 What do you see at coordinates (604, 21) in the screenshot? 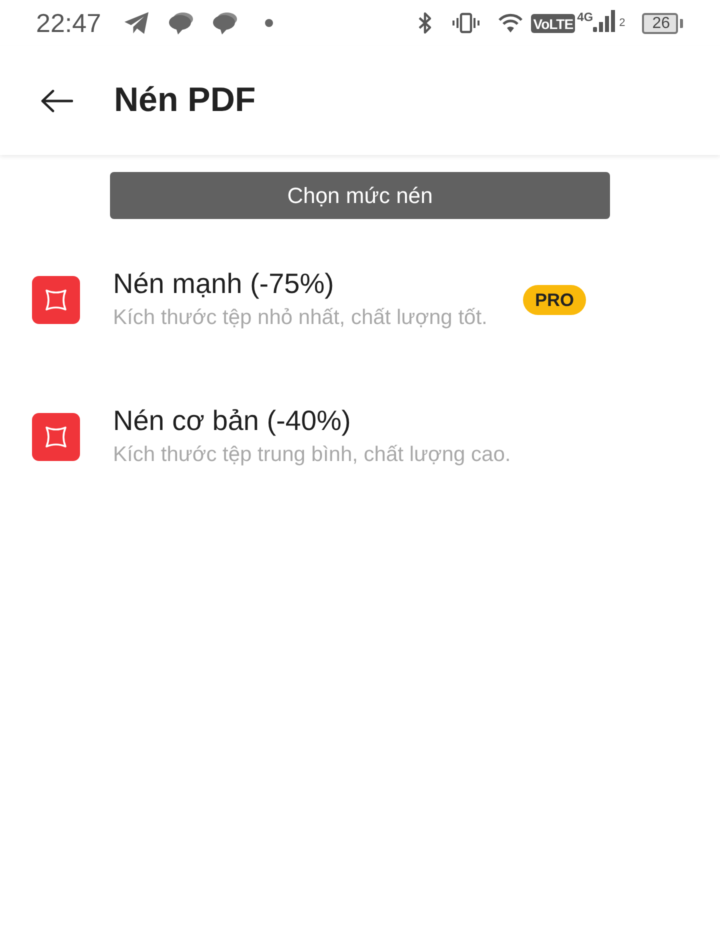
I see `signal-bars-icon` at bounding box center [604, 21].